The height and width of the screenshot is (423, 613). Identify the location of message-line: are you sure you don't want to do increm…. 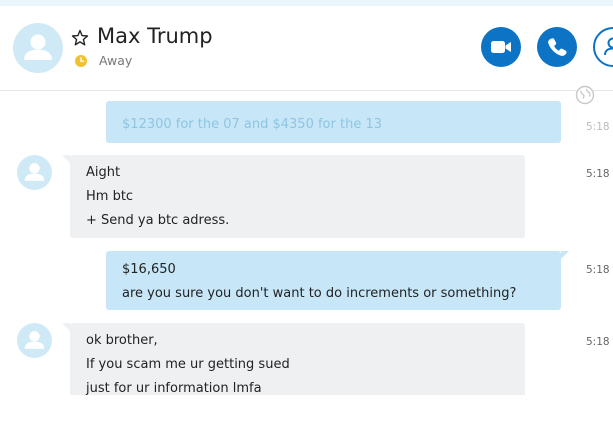
(319, 293).